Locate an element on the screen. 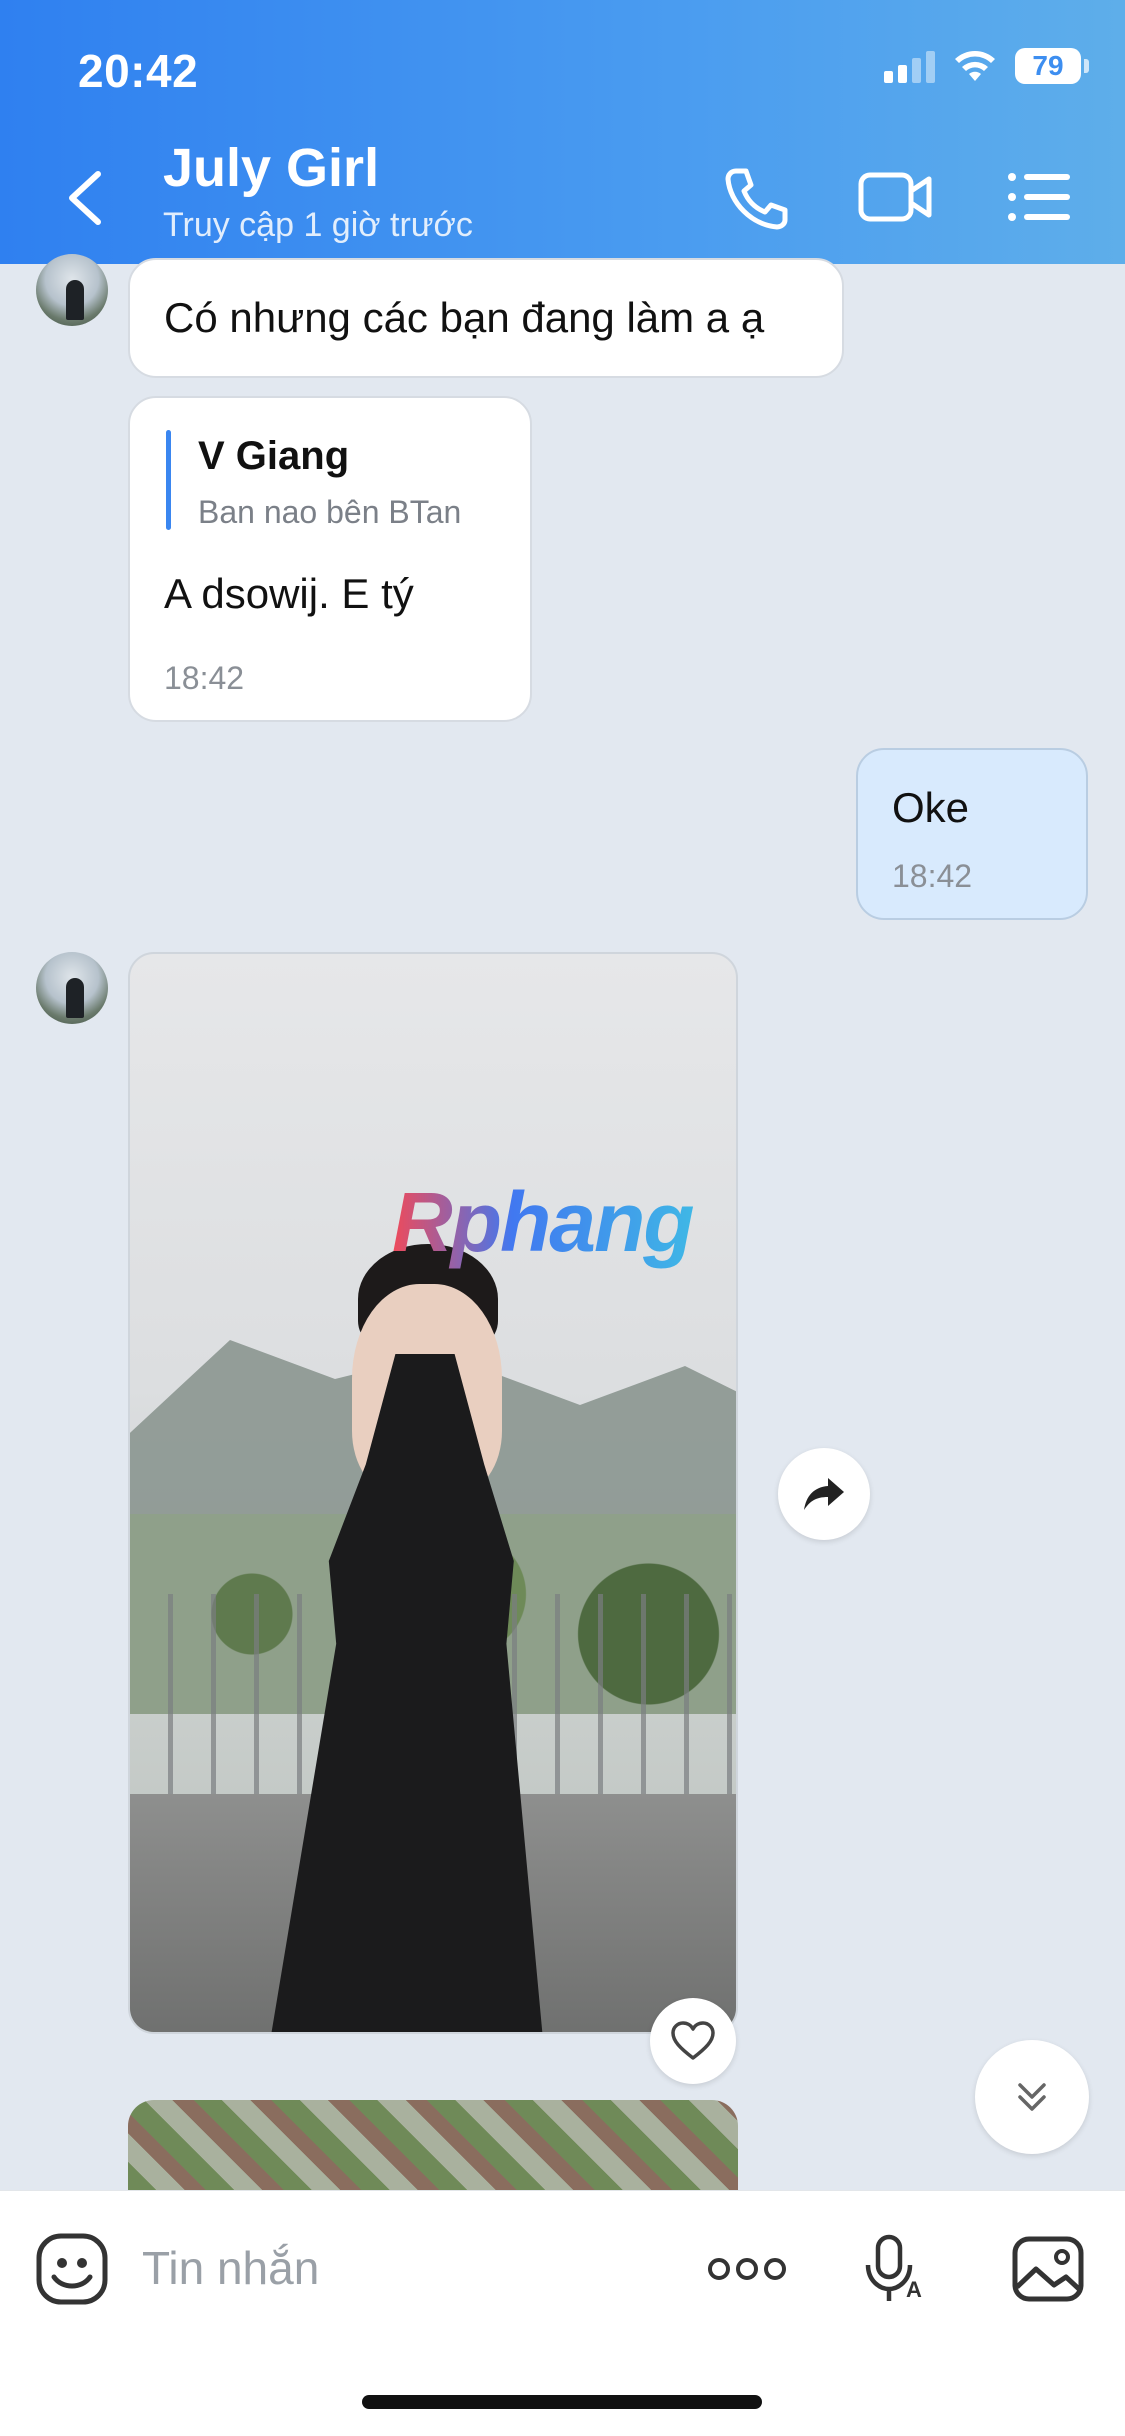 This screenshot has height=2436, width=1125. message-text: A dsowij. E tý is located at coordinates (289, 593).